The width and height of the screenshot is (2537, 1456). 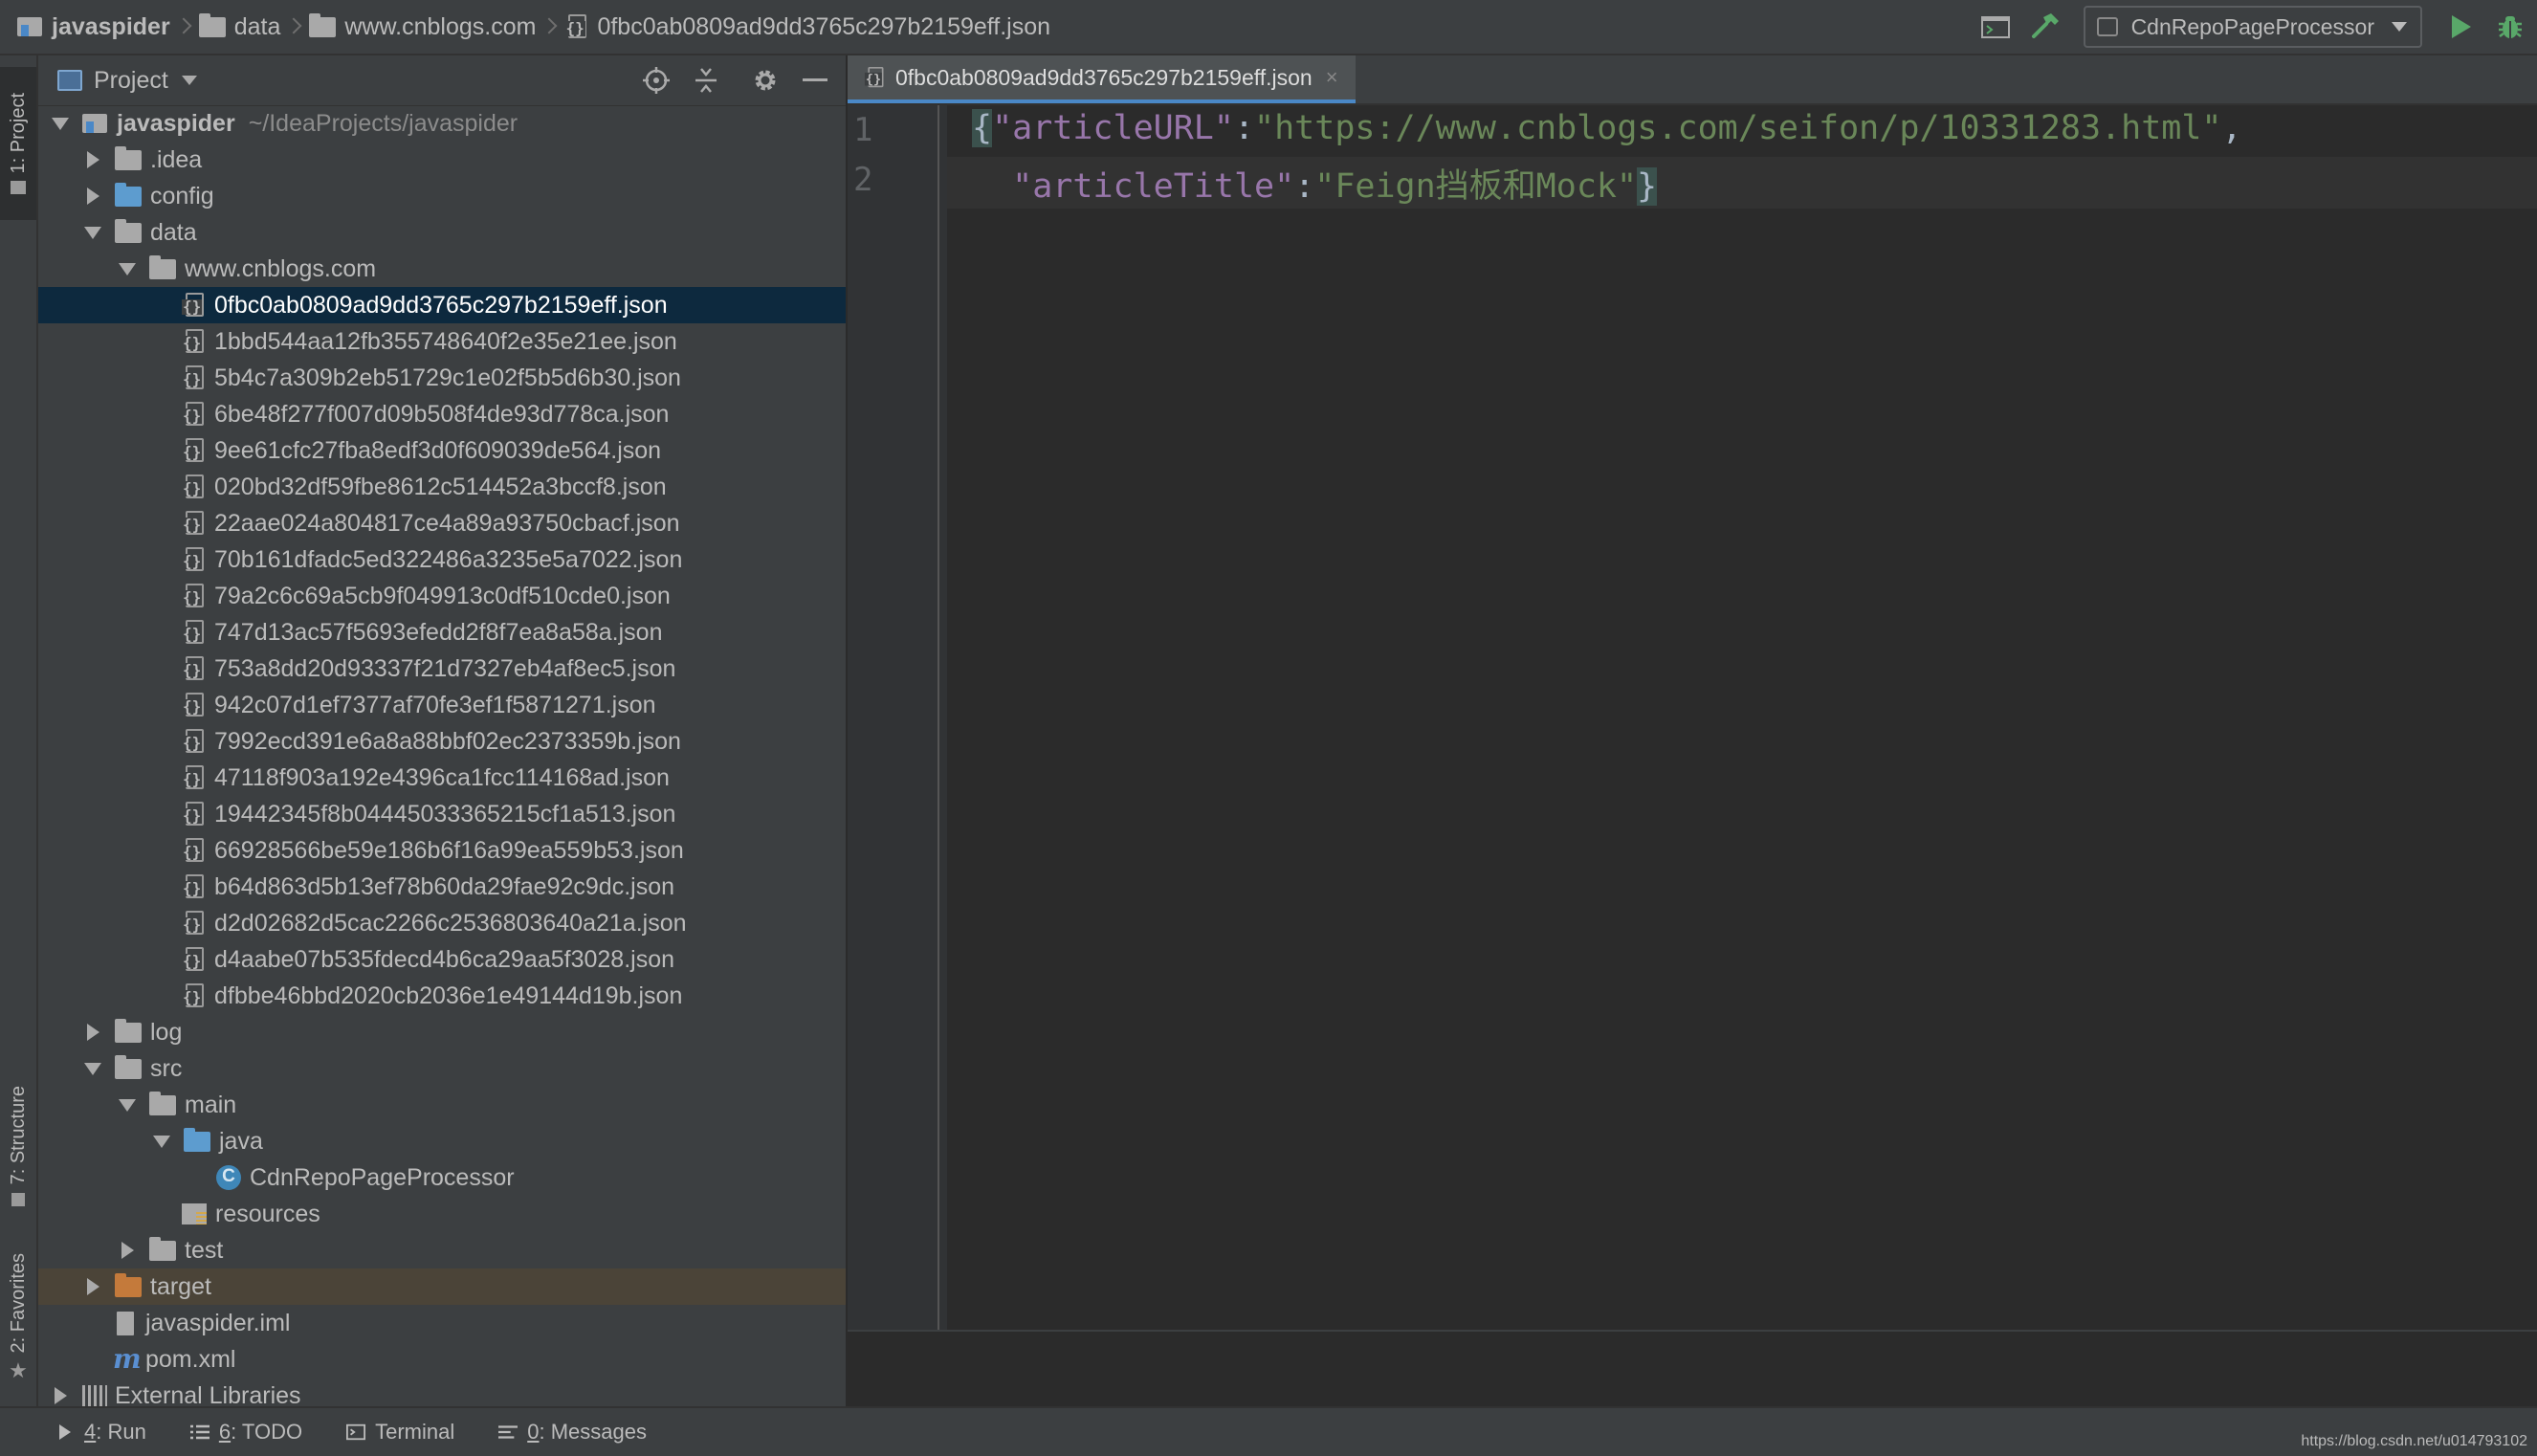 What do you see at coordinates (442, 1068) in the screenshot?
I see `tree-item-src: src` at bounding box center [442, 1068].